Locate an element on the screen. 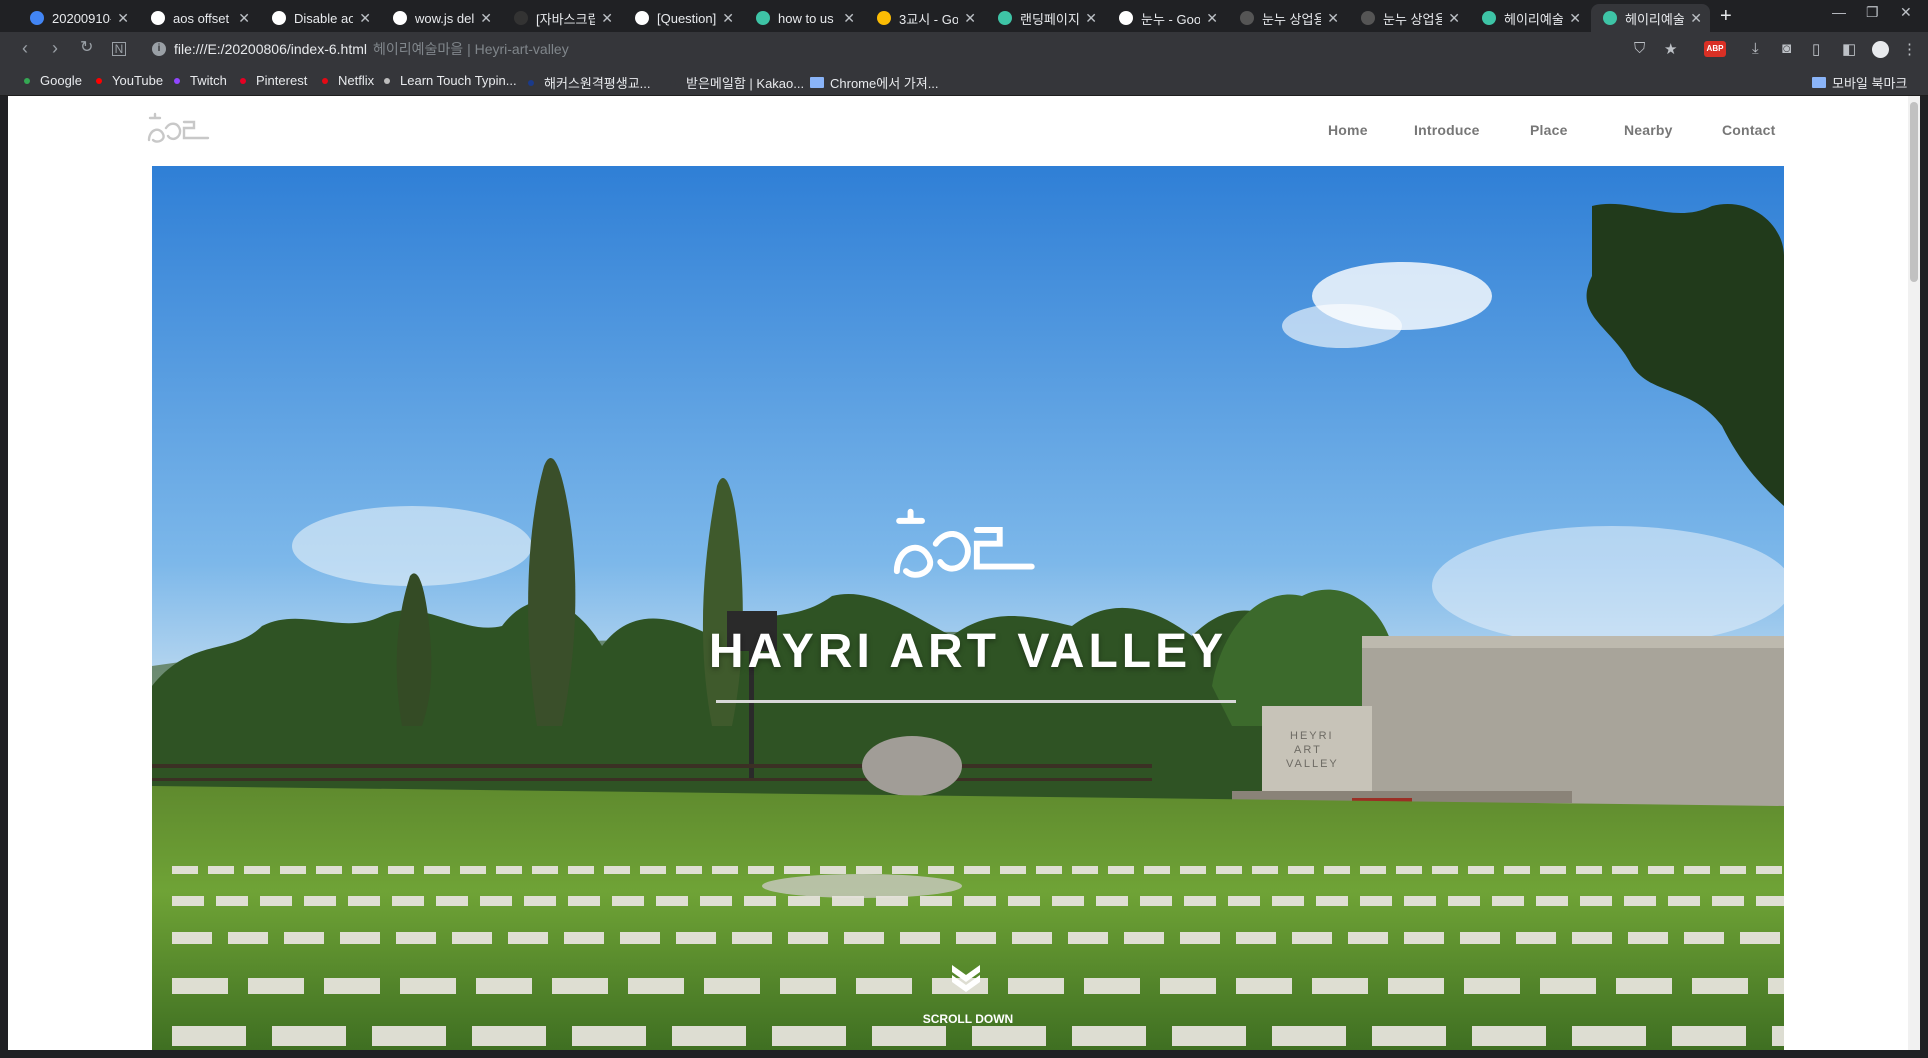 The width and height of the screenshot is (1928, 1058). info-icon: i is located at coordinates (159, 49).